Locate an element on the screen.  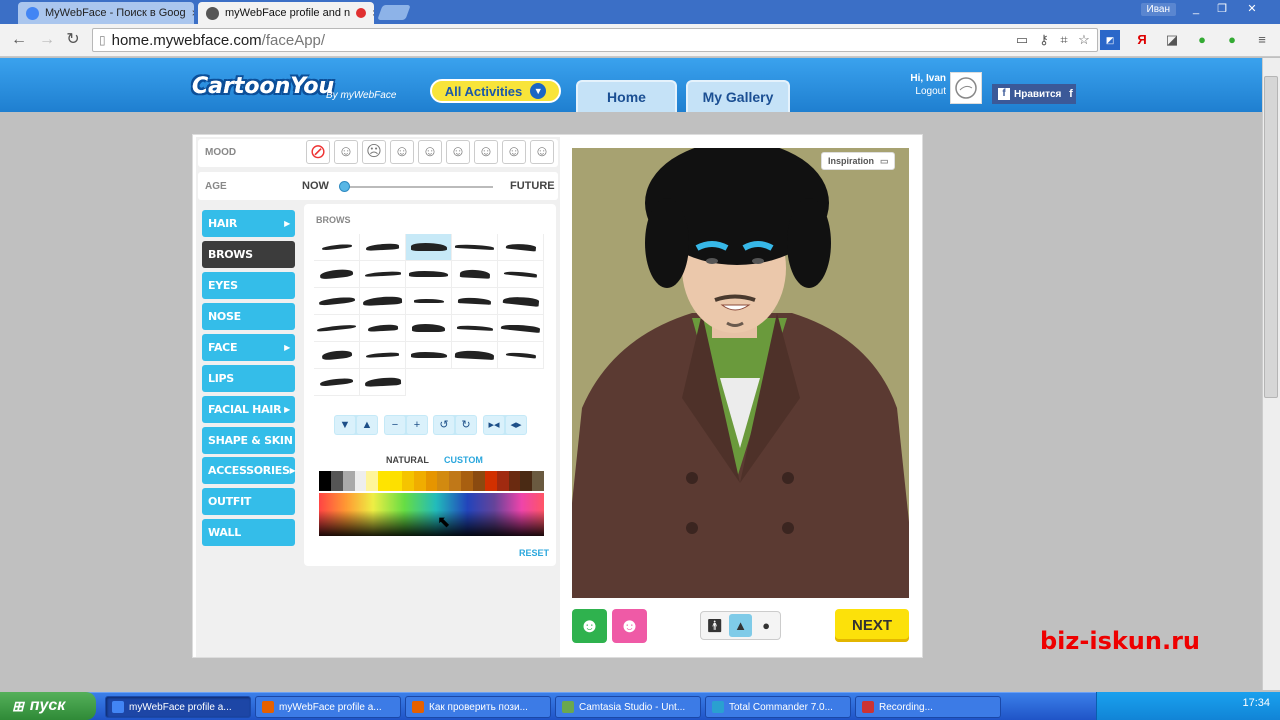
close-window-button: ✕ is located at coordinates (1252, 9).